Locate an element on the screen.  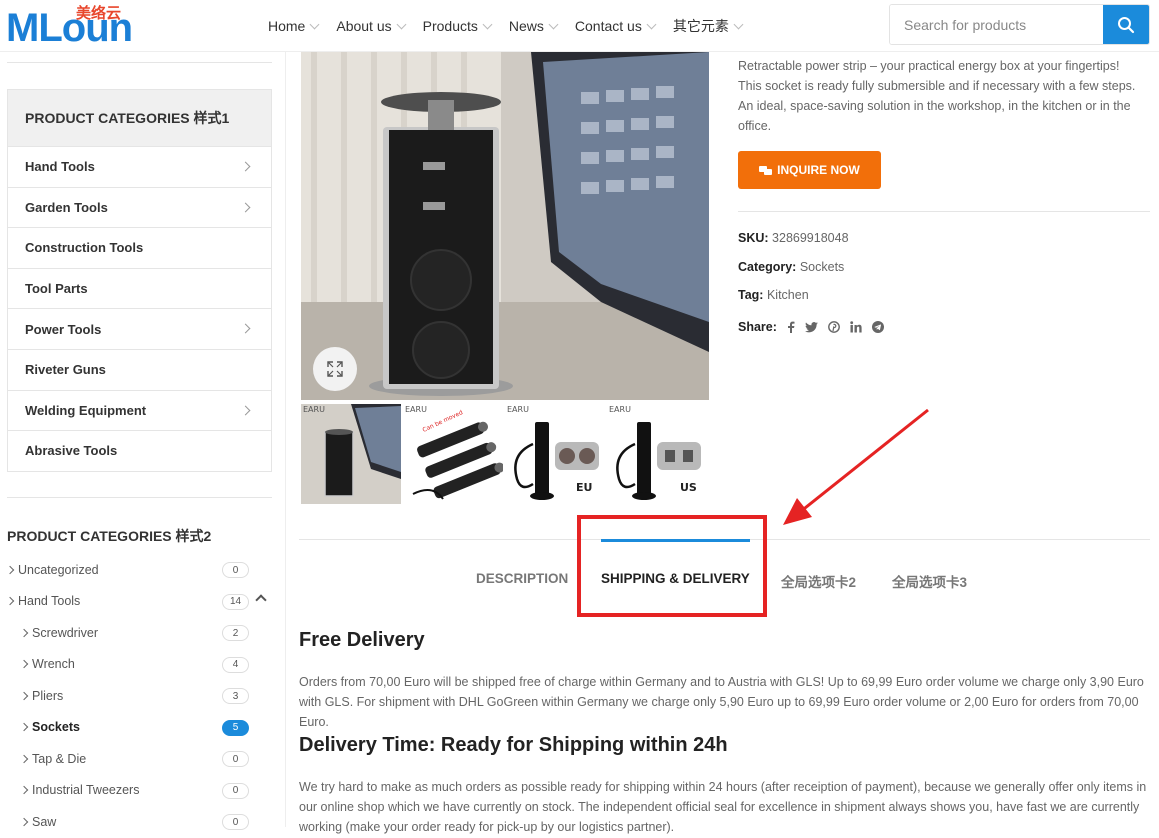
widget-title: PRODUCT CATEGORIES 样式1 is located at coordinates (139, 118).